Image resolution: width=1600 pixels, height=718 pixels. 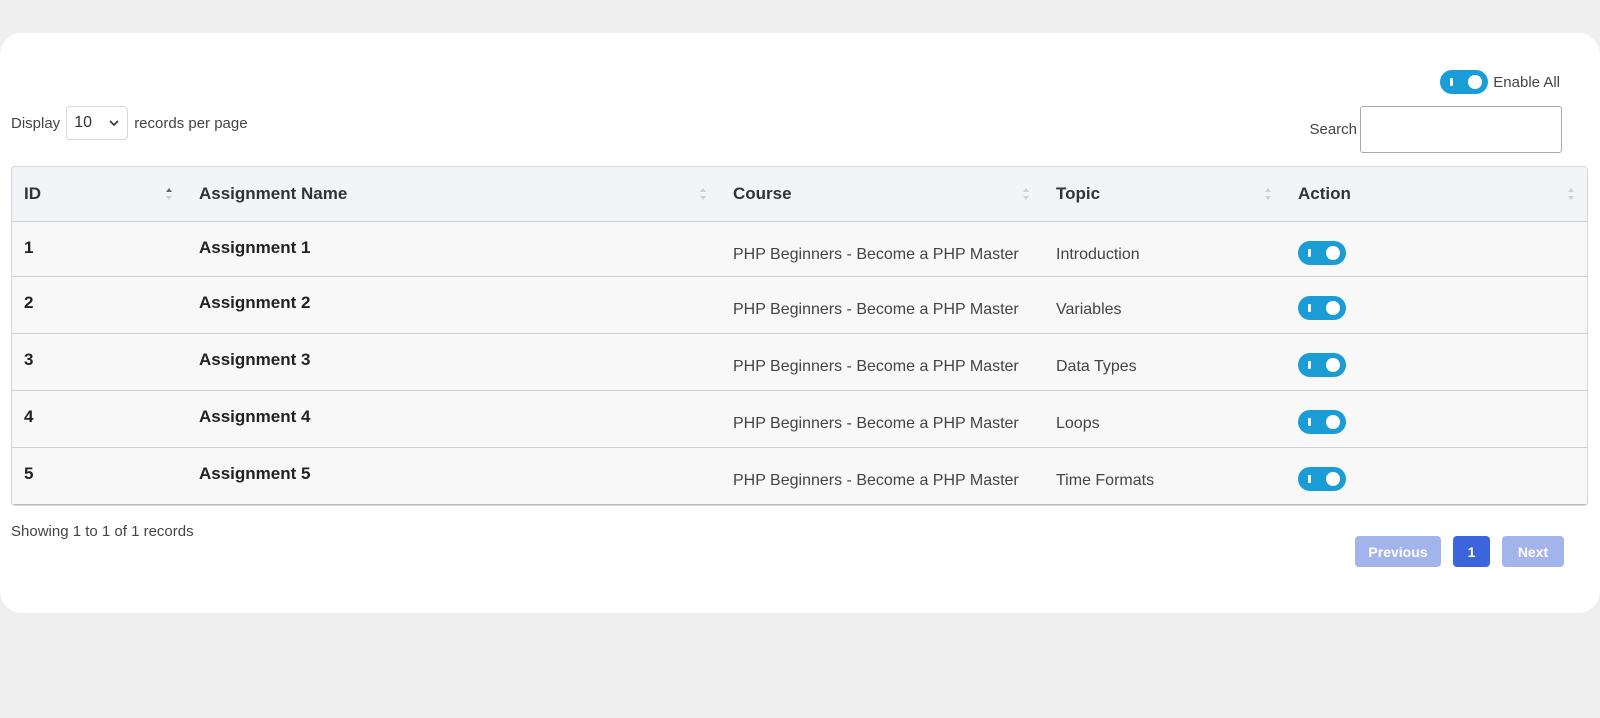 What do you see at coordinates (97, 123) in the screenshot?
I see `records-per-page-select: 10` at bounding box center [97, 123].